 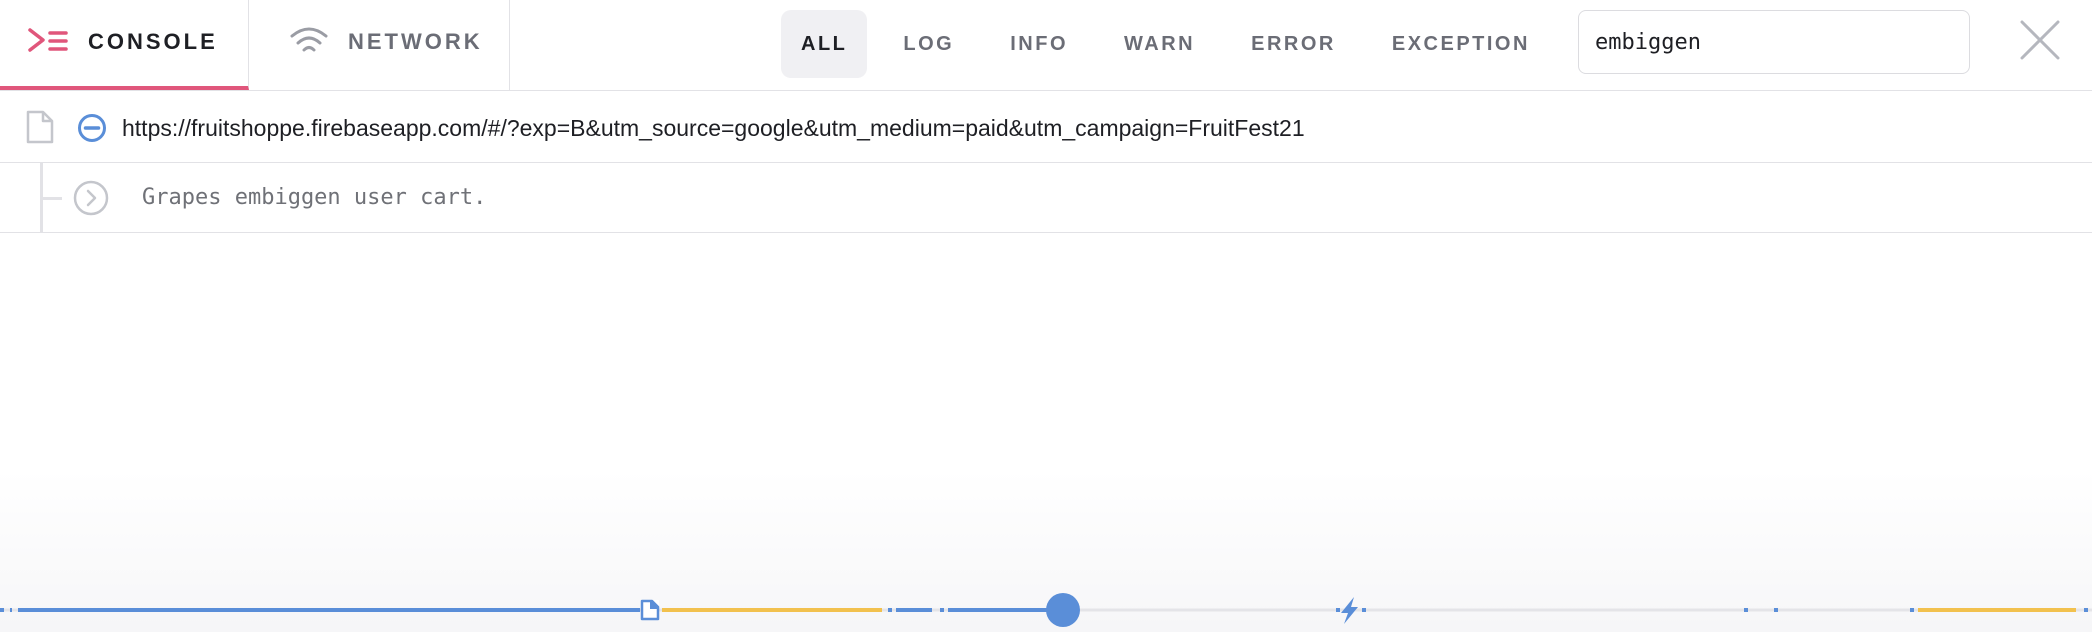 What do you see at coordinates (314, 197) in the screenshot?
I see `log-message-text: Grapes embiggen user cart.` at bounding box center [314, 197].